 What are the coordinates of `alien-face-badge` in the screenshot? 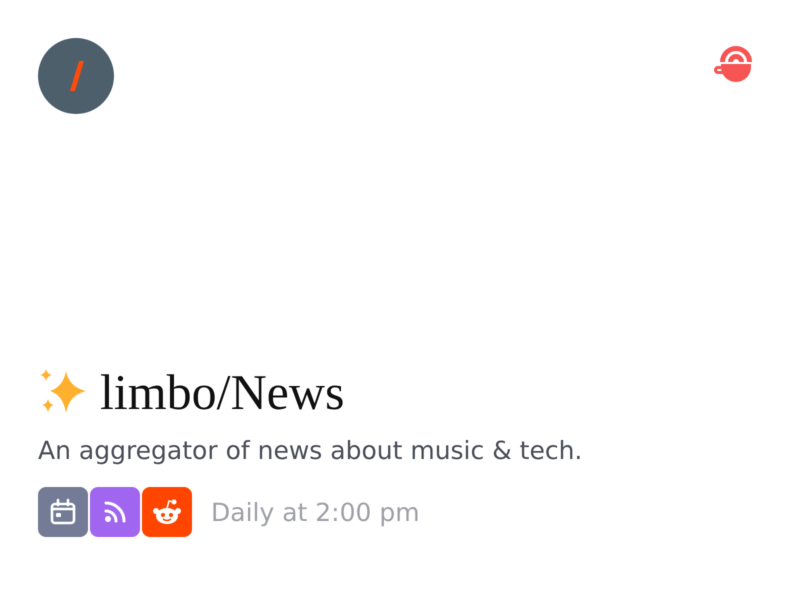 It's located at (167, 512).